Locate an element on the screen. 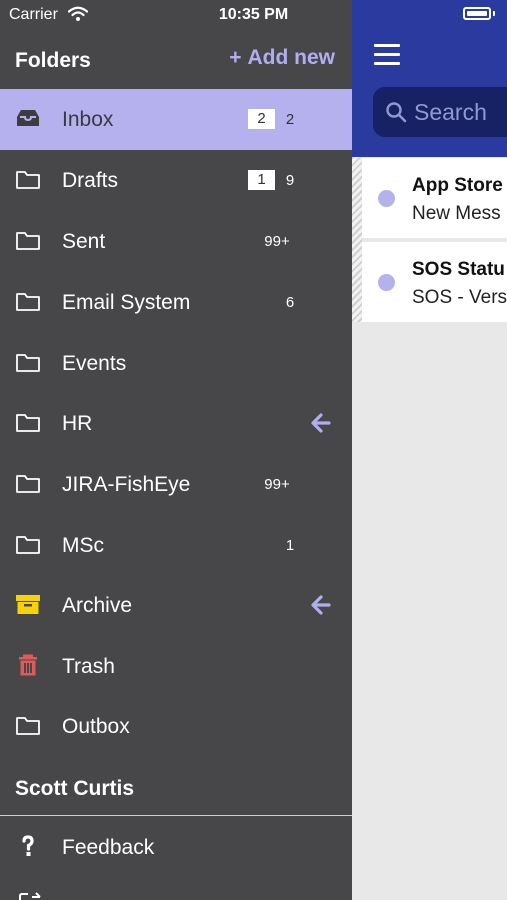 This screenshot has height=900, width=507. add-new-label: Add new is located at coordinates (291, 57).